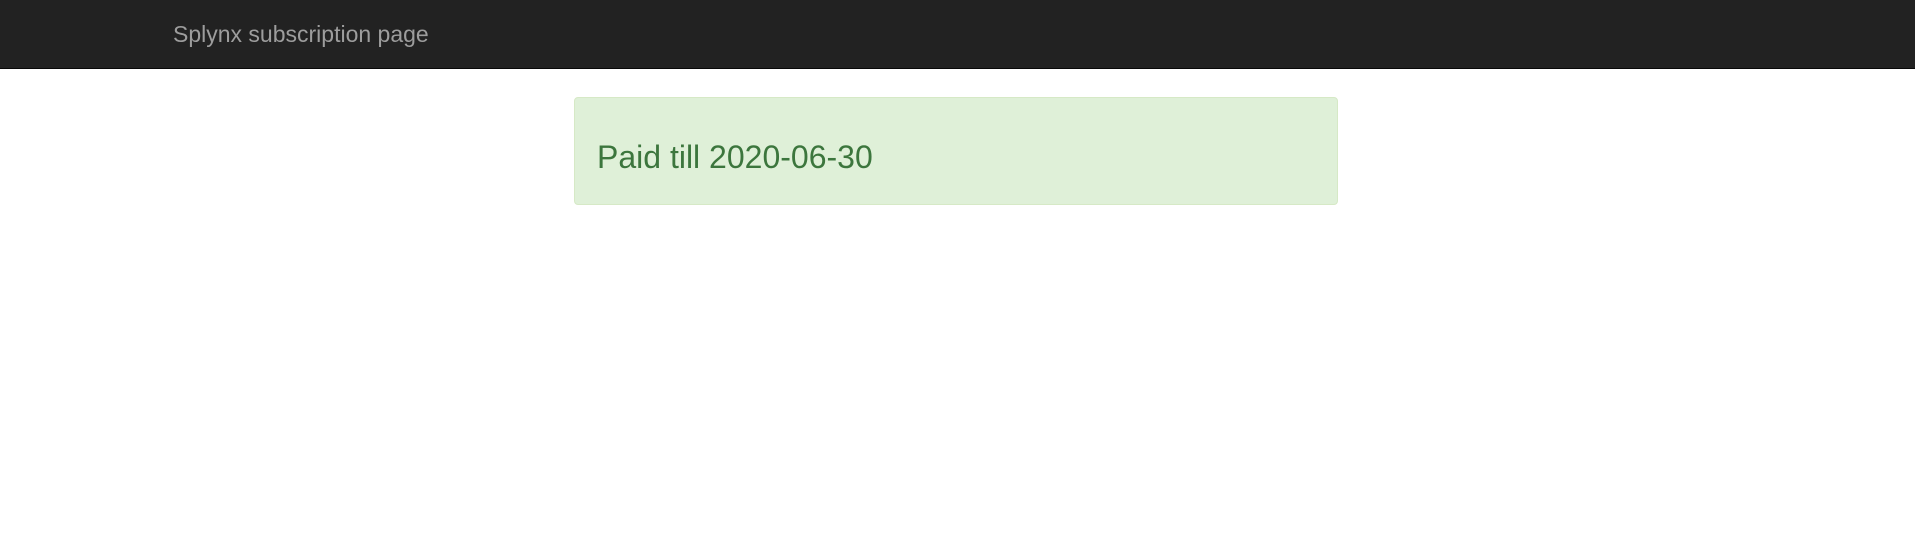  What do you see at coordinates (301, 34) in the screenshot?
I see `navbar-brand-link: Splynx subscription page` at bounding box center [301, 34].